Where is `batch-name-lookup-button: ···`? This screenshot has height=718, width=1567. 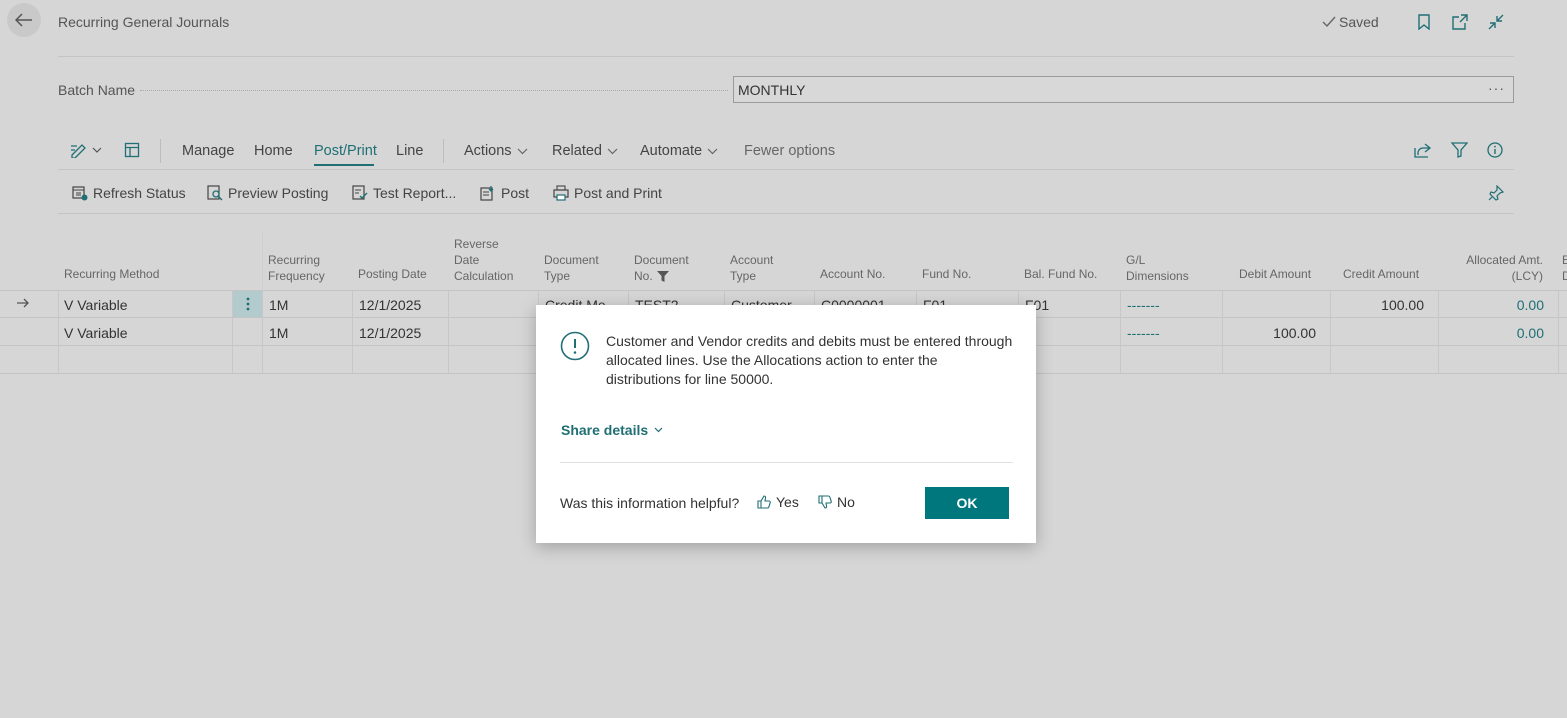
batch-name-lookup-button: ··· is located at coordinates (1496, 88).